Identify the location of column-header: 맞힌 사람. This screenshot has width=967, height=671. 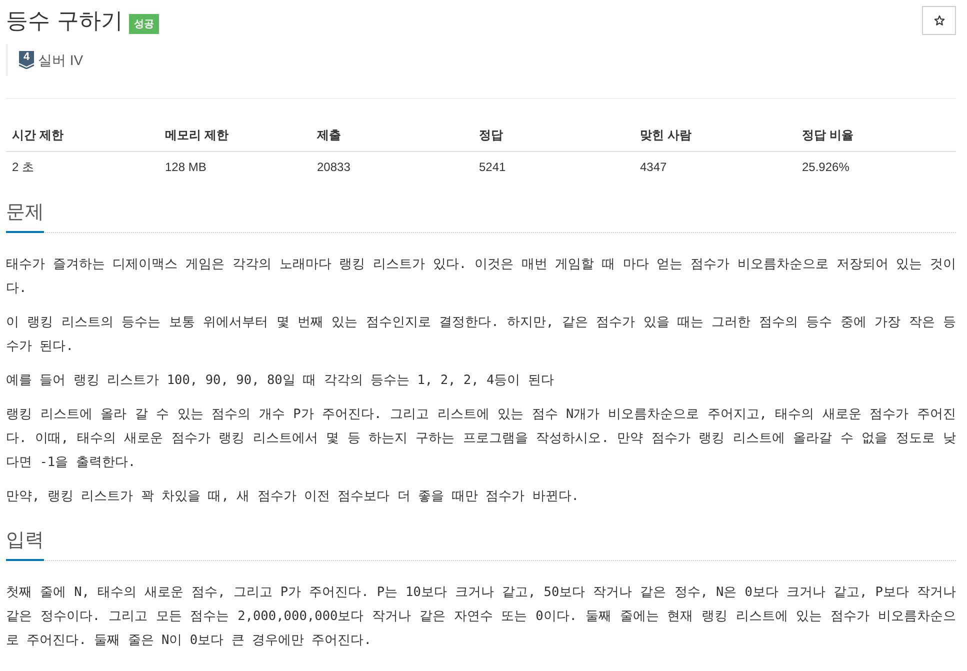
(665, 135).